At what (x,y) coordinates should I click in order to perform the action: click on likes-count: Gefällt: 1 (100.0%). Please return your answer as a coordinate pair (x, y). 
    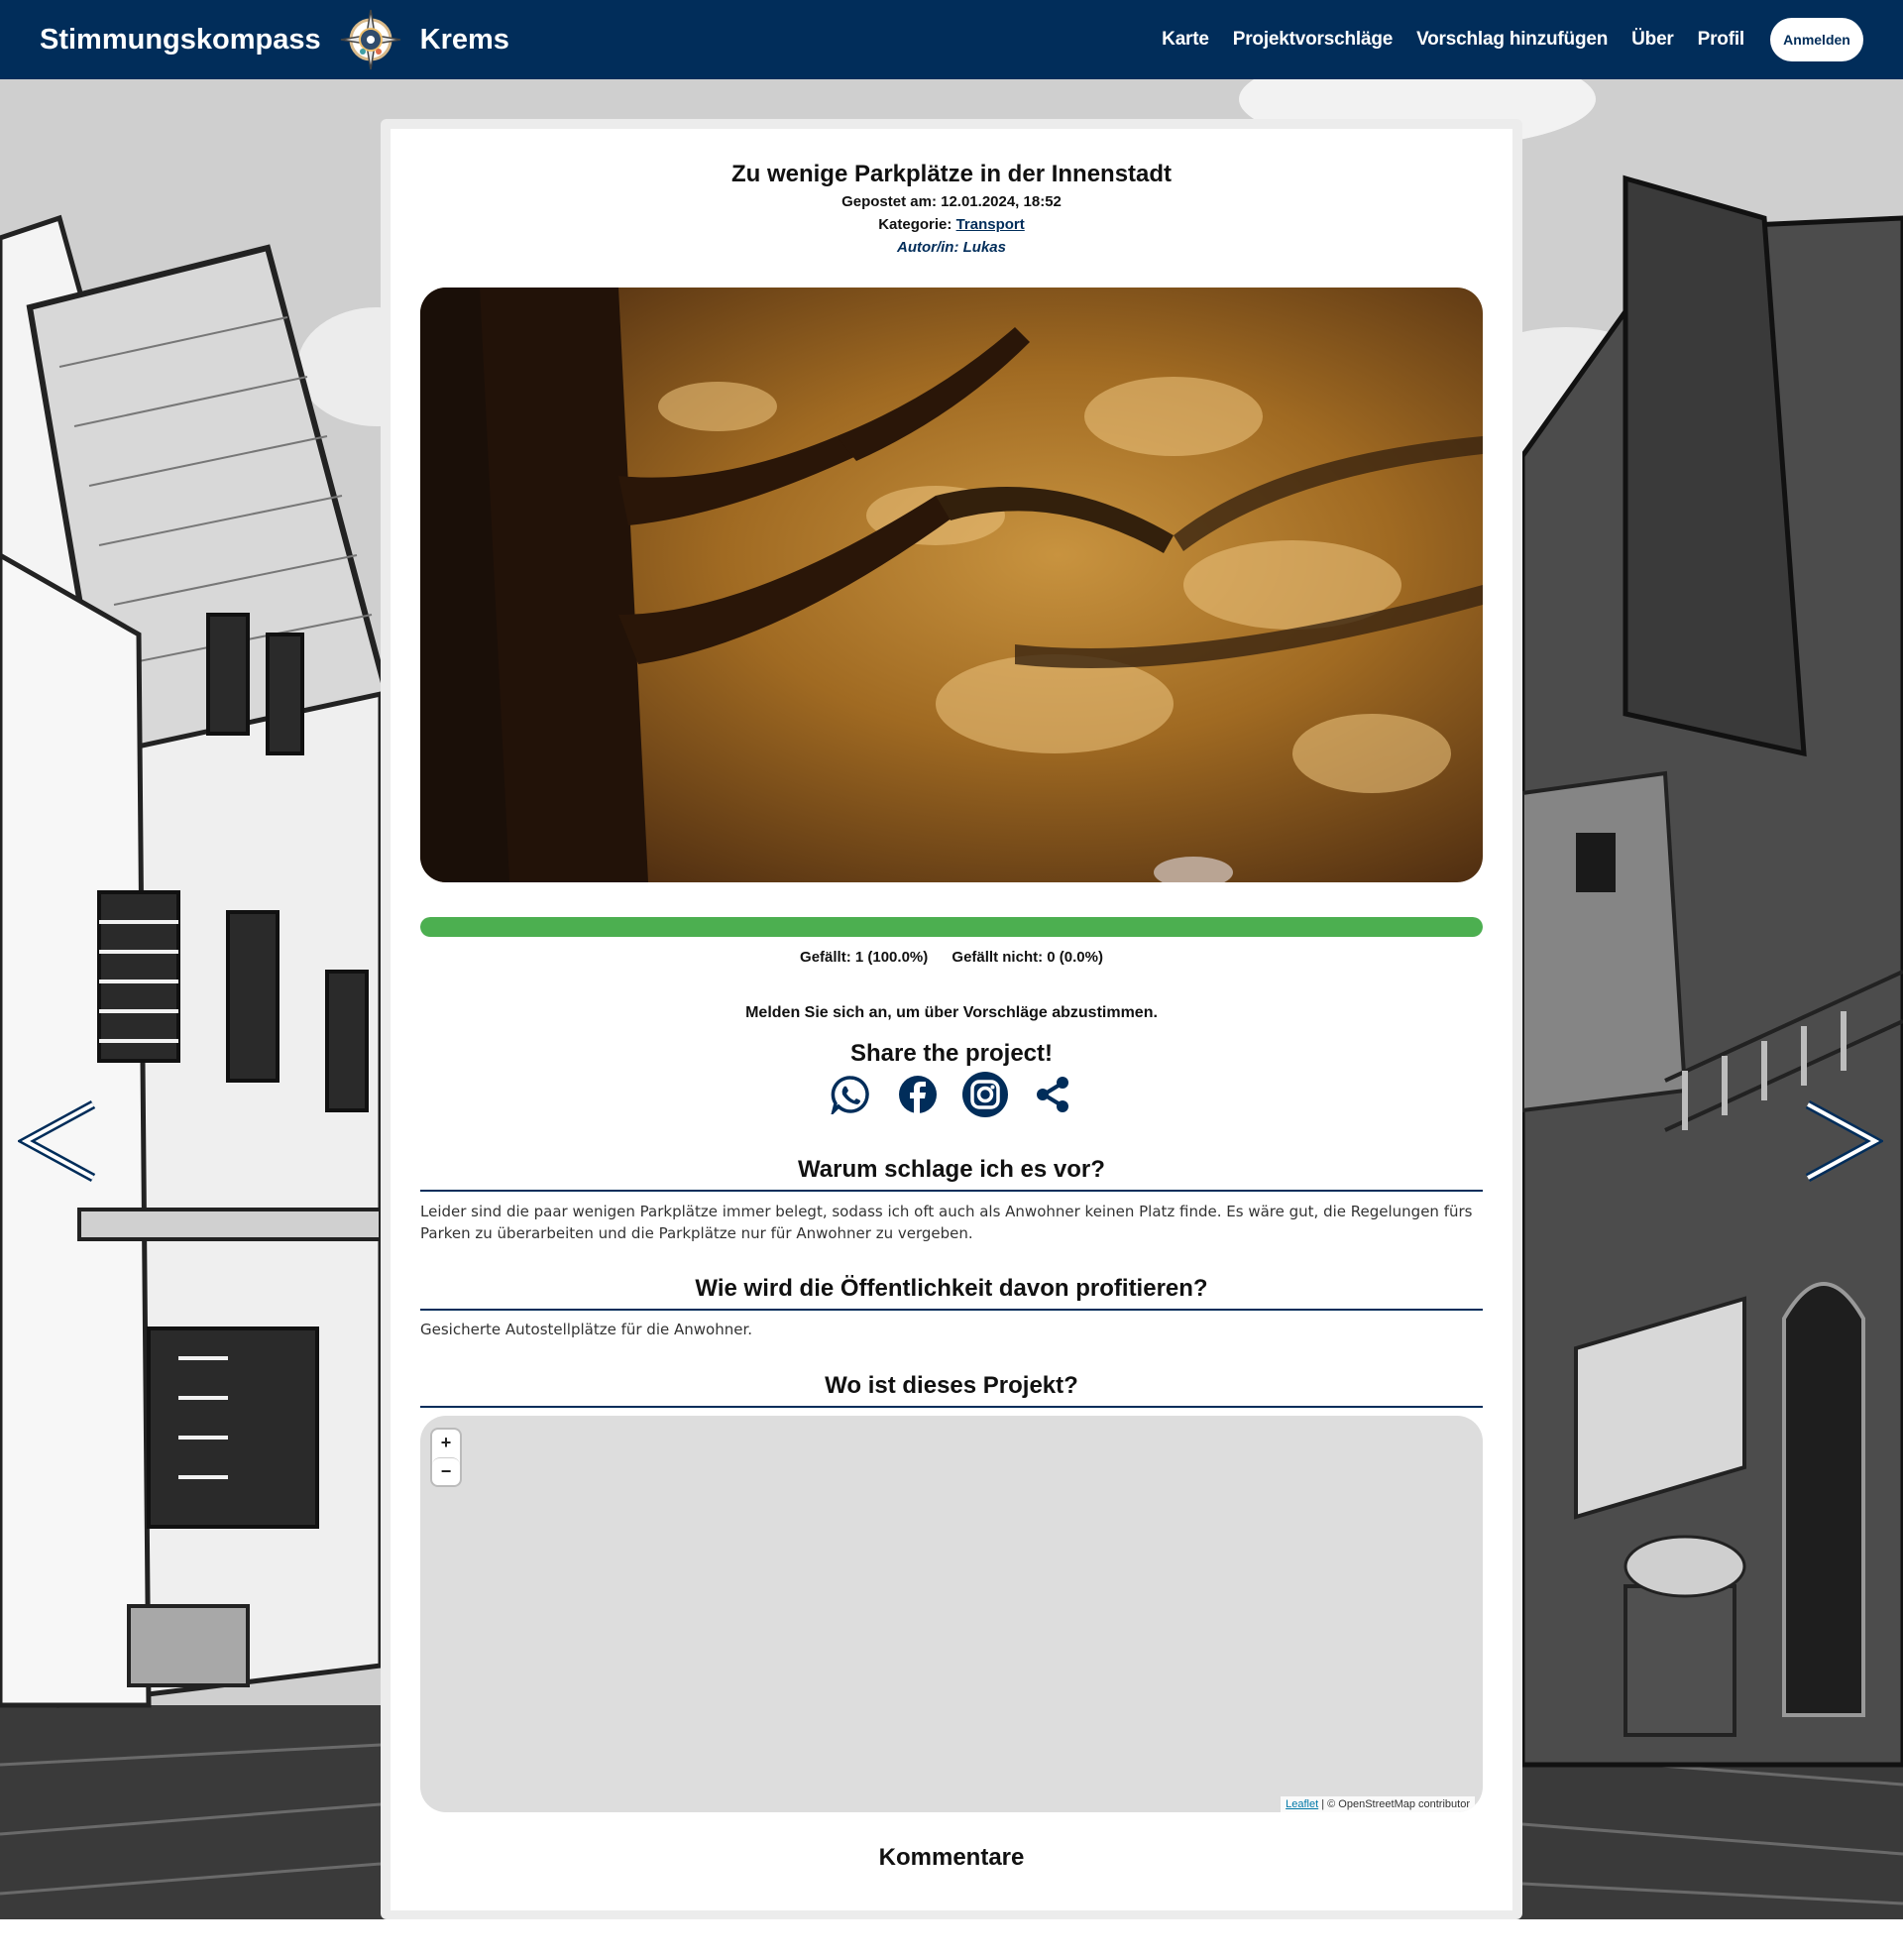
    Looking at the image, I should click on (864, 957).